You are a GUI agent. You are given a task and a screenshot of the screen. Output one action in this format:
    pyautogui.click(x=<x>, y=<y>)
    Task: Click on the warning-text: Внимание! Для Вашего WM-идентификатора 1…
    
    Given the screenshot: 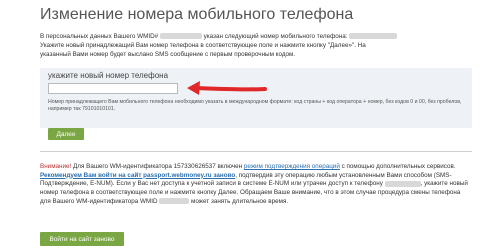 What is the action you would take?
    pyautogui.click(x=254, y=184)
    